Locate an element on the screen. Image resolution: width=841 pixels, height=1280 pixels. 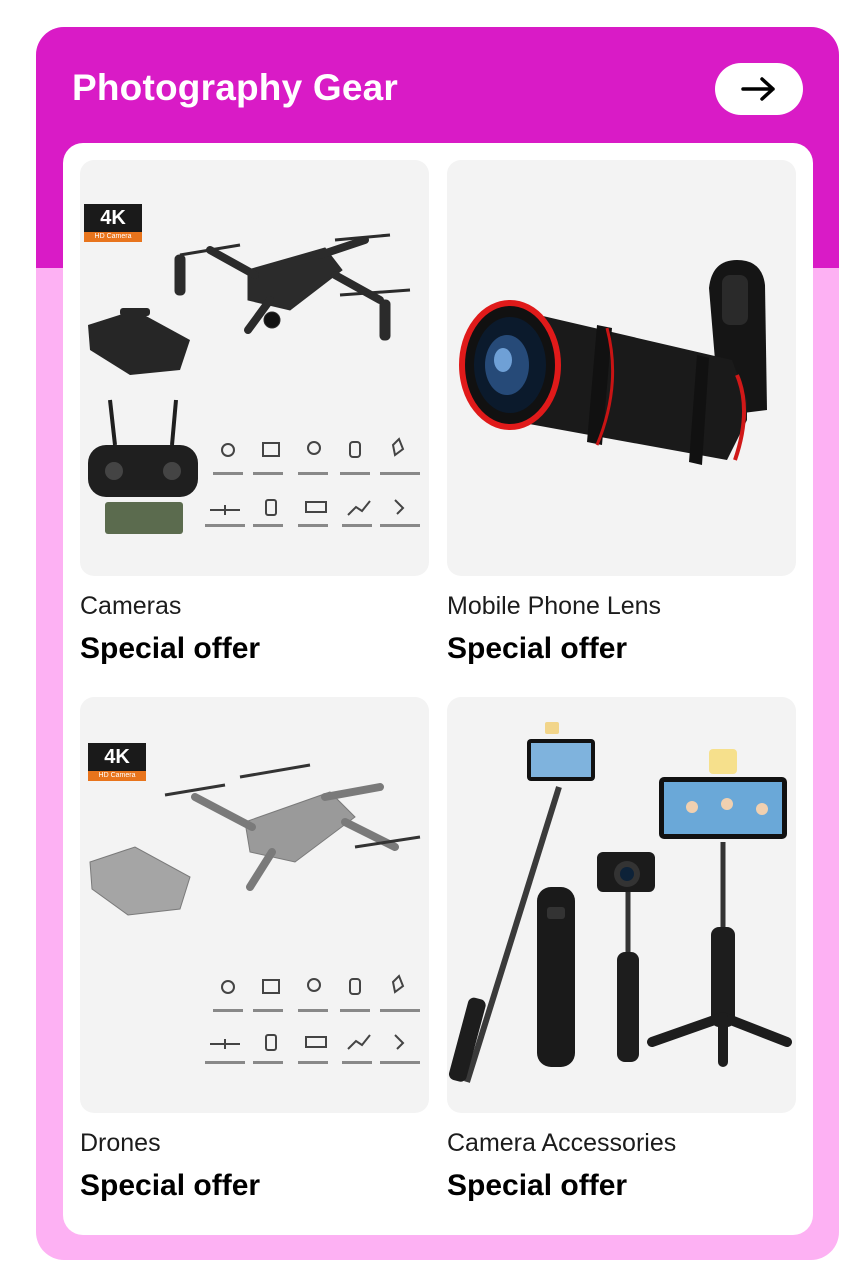
arrow-right-icon is located at coordinates (758, 89).